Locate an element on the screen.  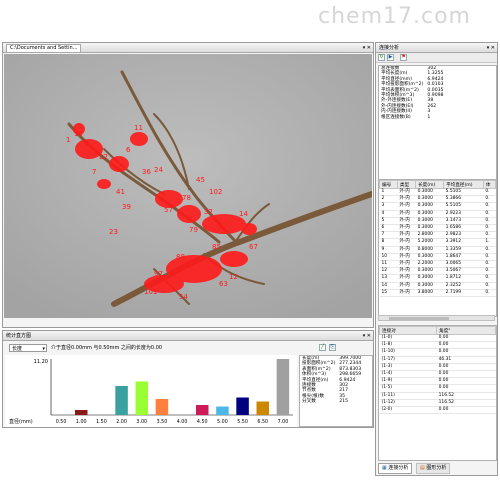
grid-scrollbar is located at coordinates (436, 318).